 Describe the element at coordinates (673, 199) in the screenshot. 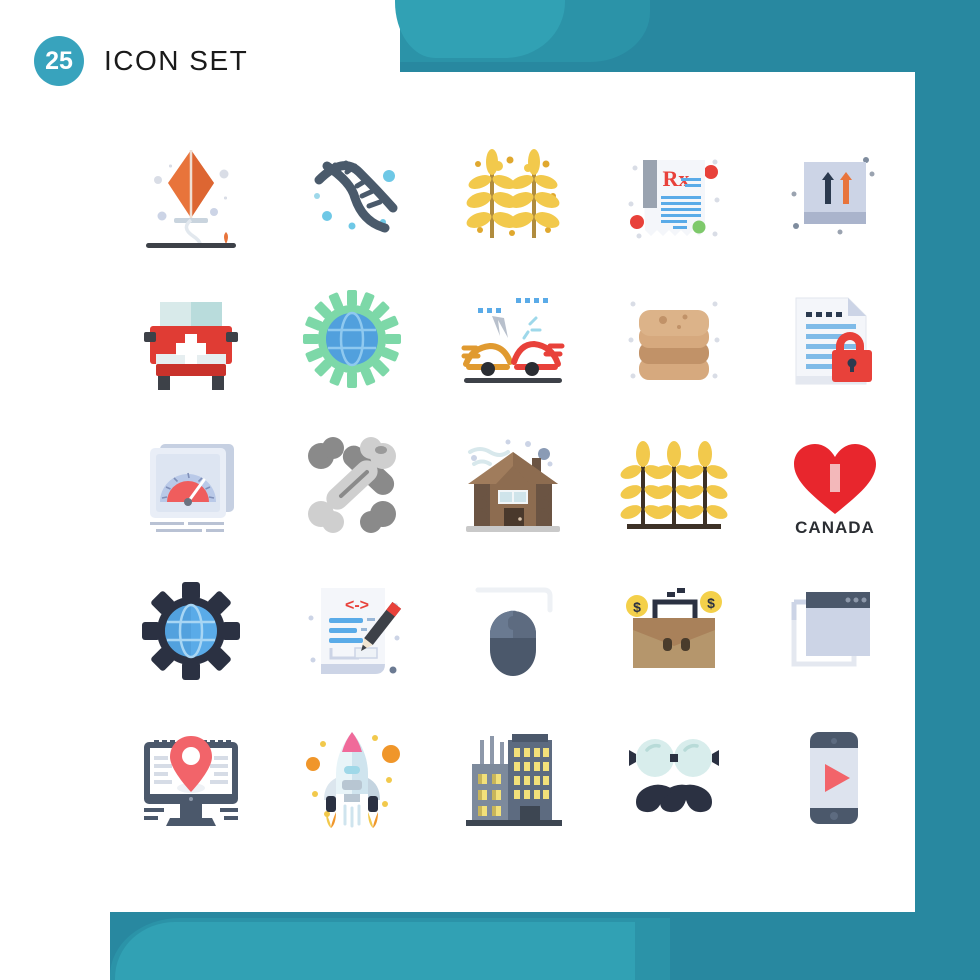

I see `prescription-rx-icon: Rx` at that location.